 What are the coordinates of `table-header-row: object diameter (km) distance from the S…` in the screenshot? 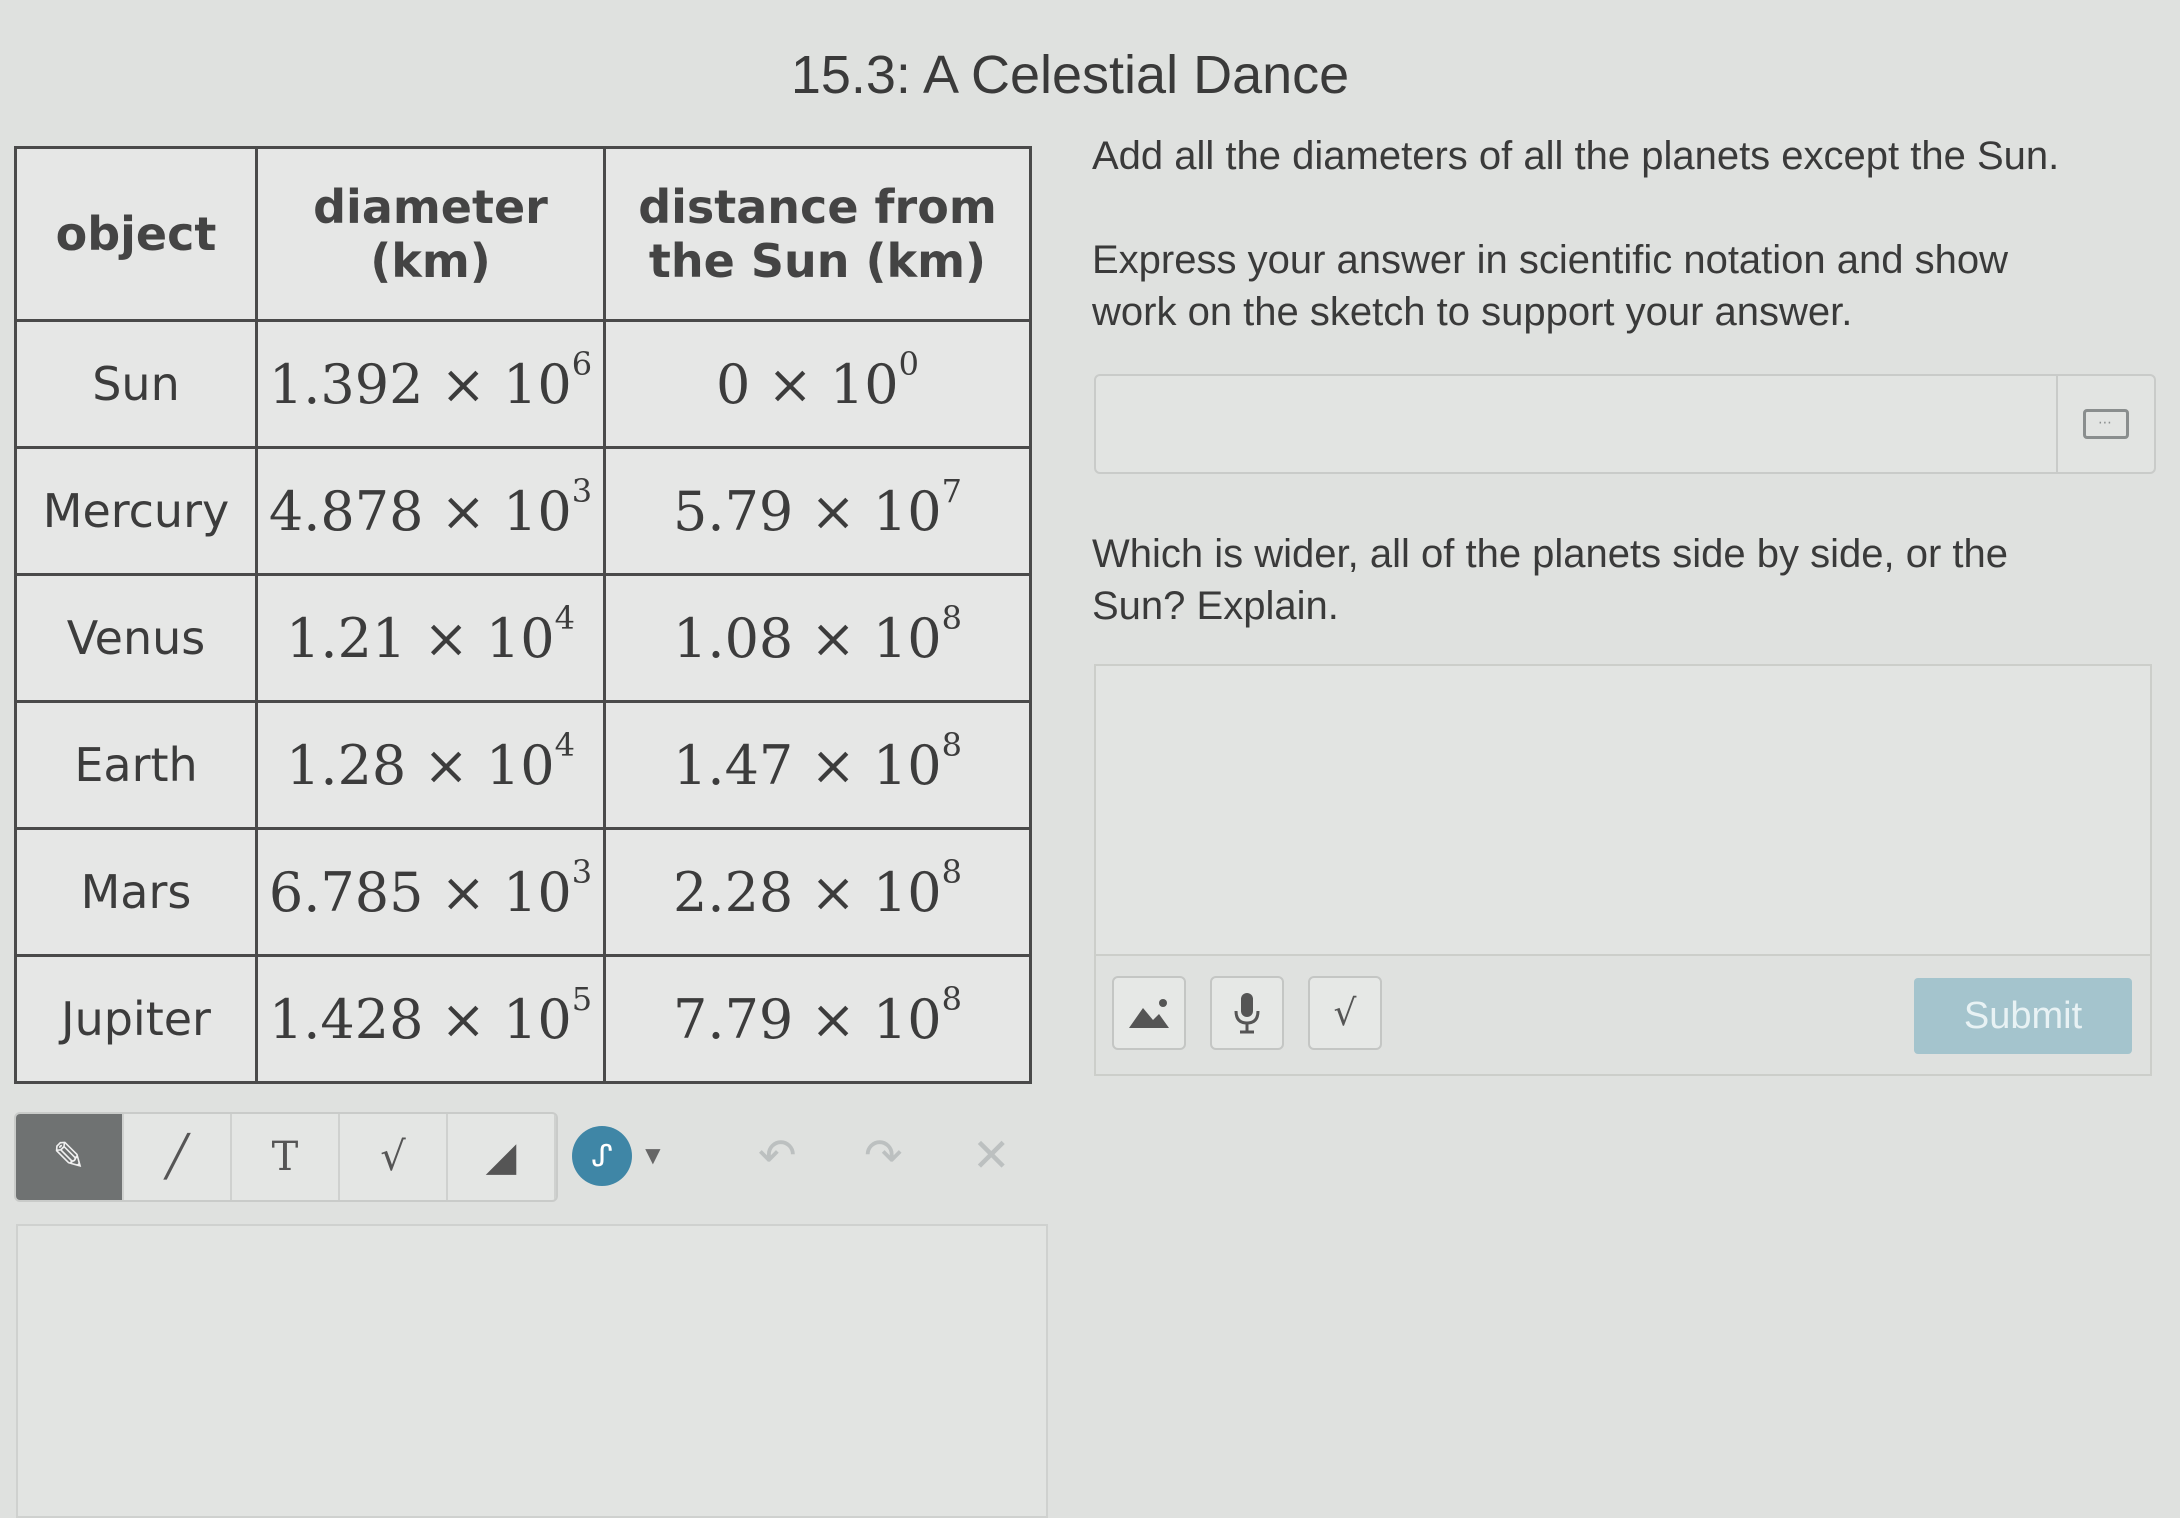 It's located at (523, 234).